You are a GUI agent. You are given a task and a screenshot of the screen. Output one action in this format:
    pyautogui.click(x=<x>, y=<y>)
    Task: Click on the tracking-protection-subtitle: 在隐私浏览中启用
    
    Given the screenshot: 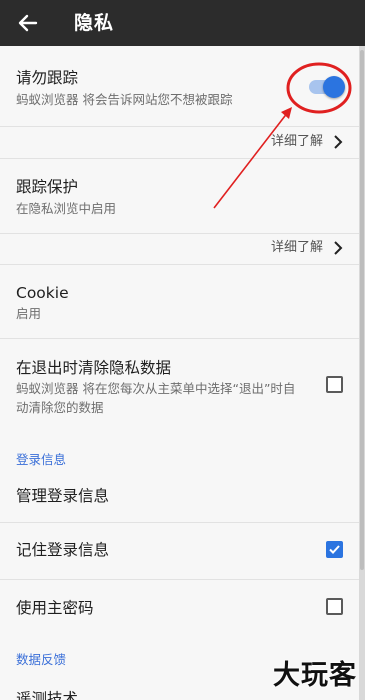 What is the action you would take?
    pyautogui.click(x=66, y=208)
    